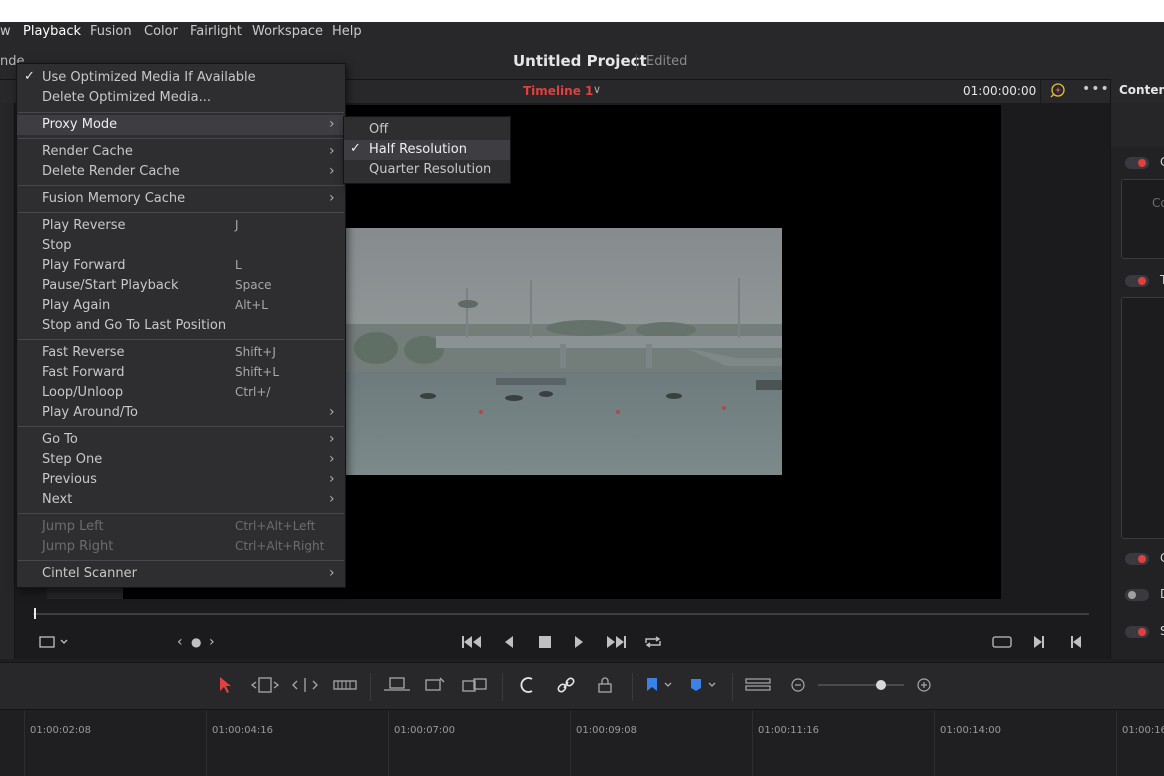  I want to click on match-frame-icon, so click(1002, 644).